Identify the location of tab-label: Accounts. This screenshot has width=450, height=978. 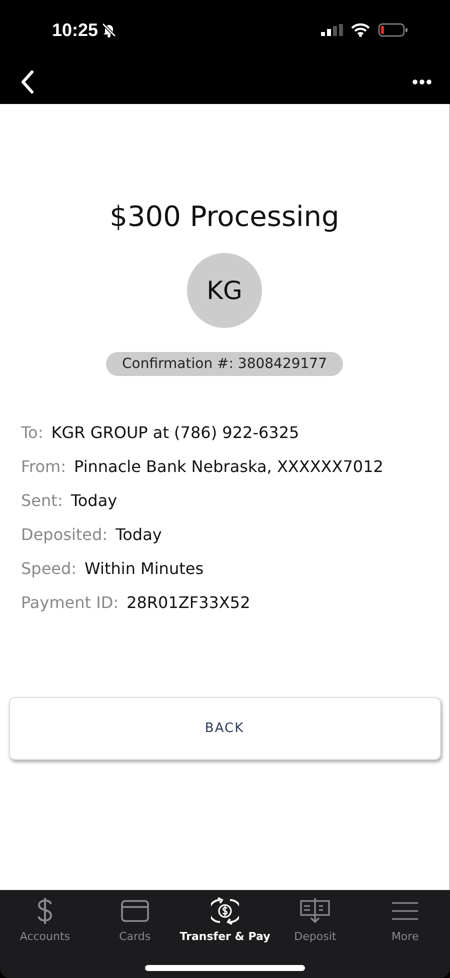
(45, 936).